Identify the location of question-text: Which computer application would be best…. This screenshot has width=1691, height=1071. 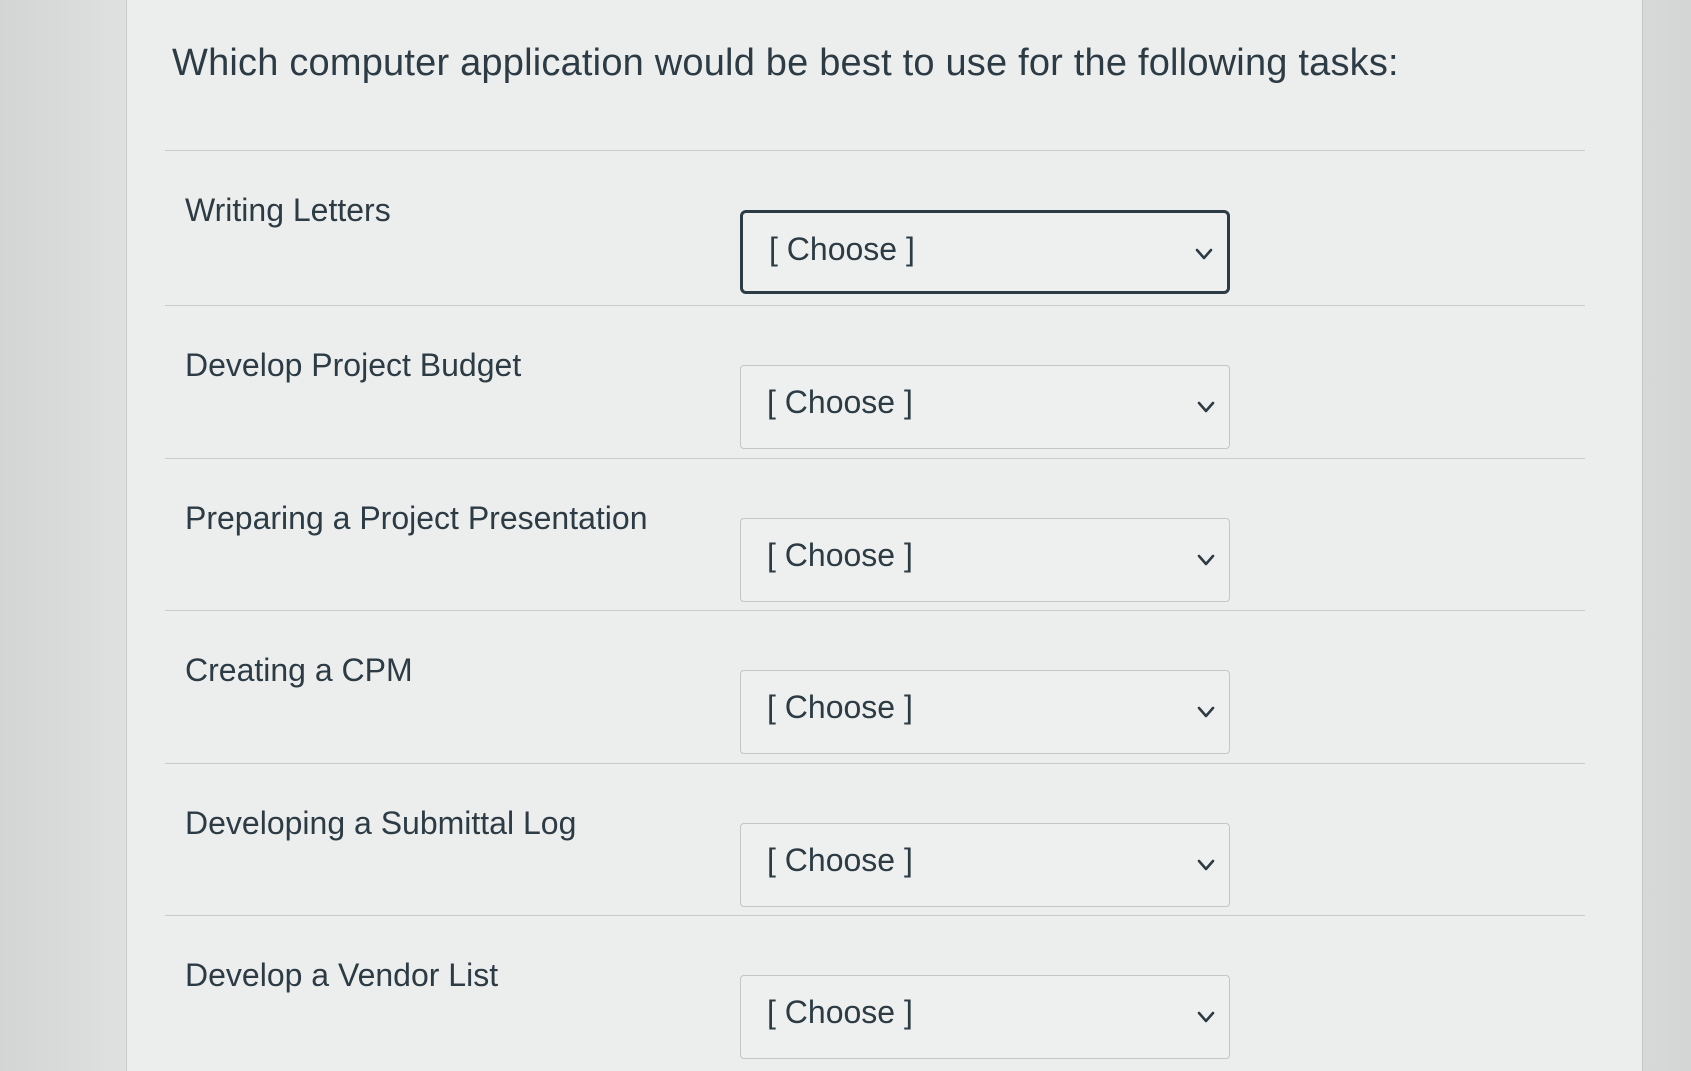
(785, 63).